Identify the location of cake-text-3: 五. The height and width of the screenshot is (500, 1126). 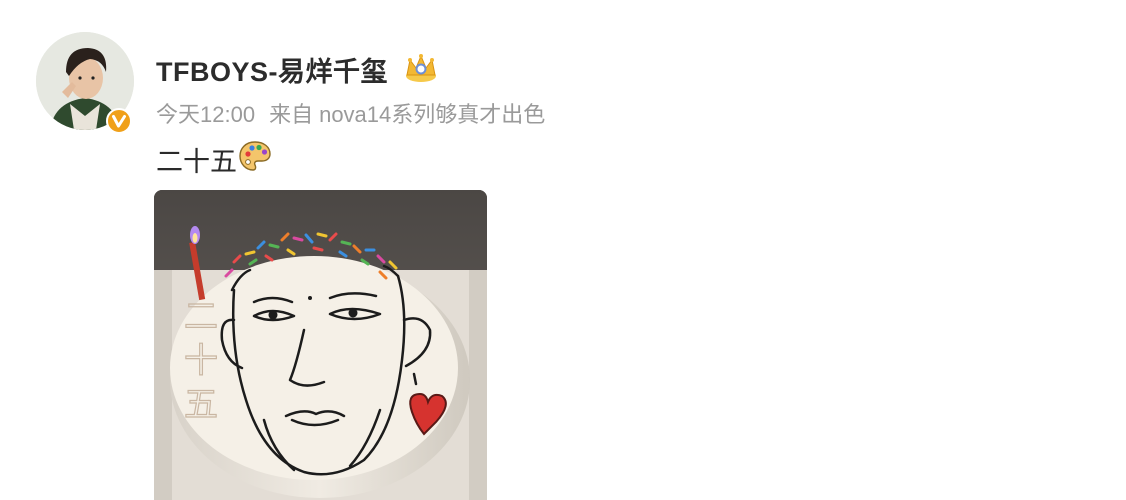
(201, 405).